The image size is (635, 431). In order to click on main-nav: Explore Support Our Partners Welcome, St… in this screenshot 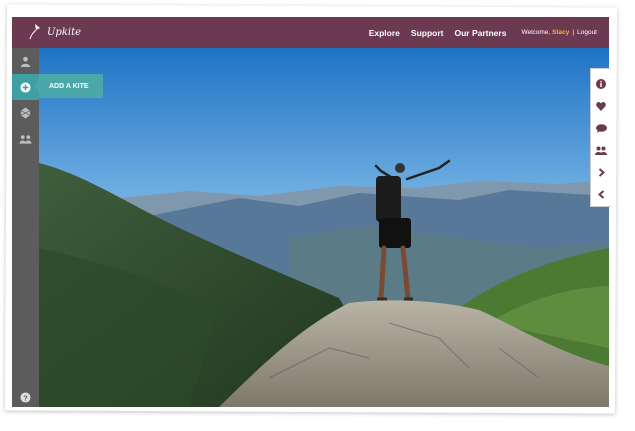, I will do `click(483, 32)`.